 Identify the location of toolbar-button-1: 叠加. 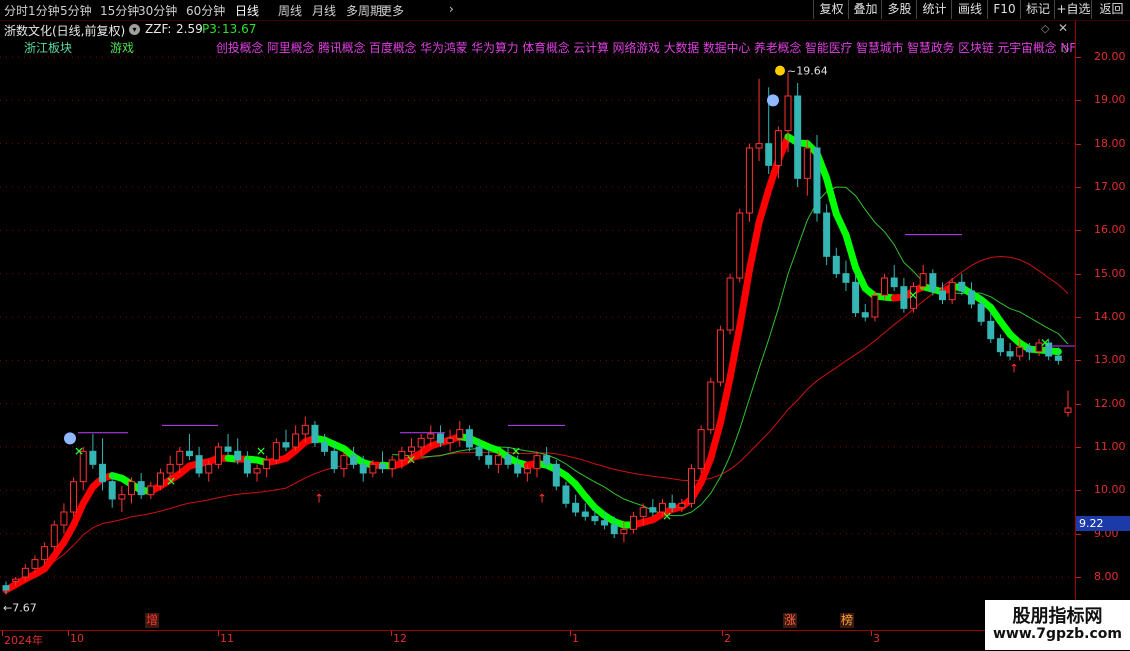
(865, 9).